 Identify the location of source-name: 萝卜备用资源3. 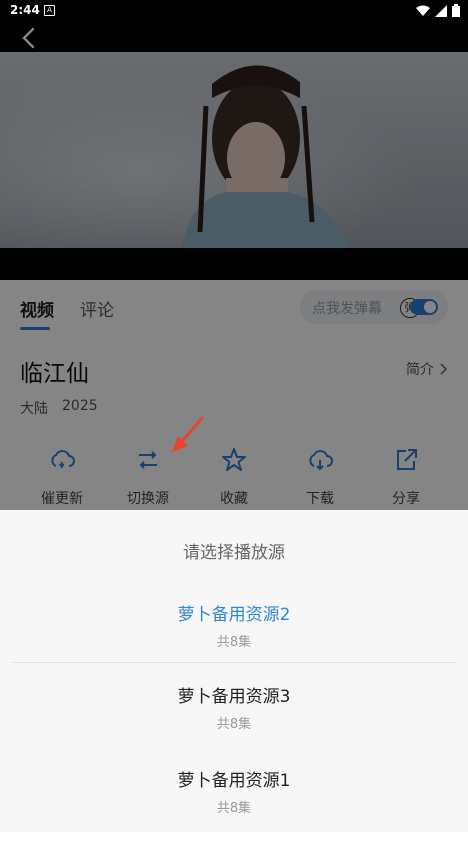
(234, 697).